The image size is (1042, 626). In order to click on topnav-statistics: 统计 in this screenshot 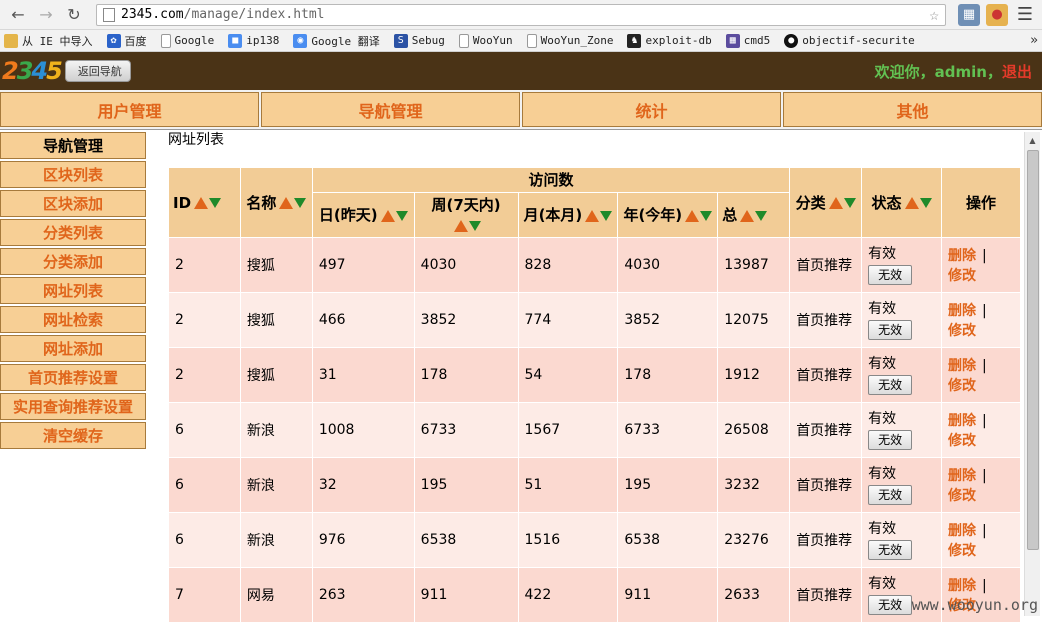, I will do `click(651, 109)`.